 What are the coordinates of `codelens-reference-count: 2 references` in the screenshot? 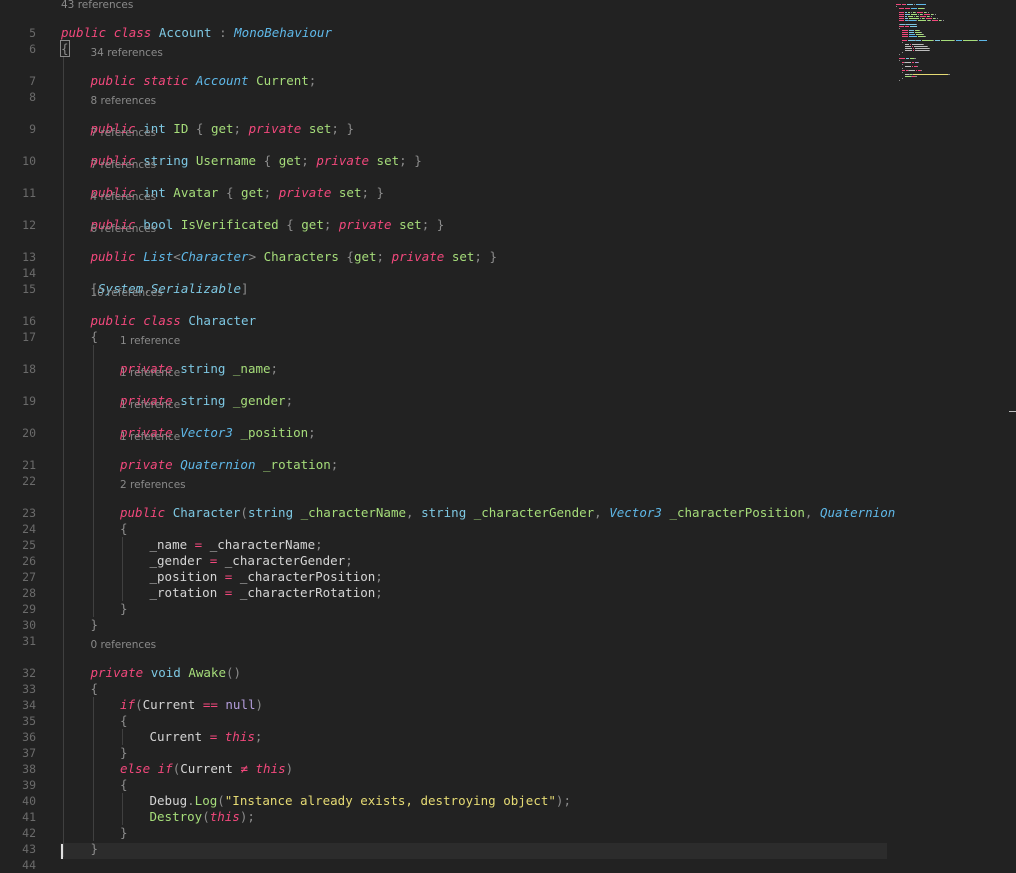 It's located at (153, 485).